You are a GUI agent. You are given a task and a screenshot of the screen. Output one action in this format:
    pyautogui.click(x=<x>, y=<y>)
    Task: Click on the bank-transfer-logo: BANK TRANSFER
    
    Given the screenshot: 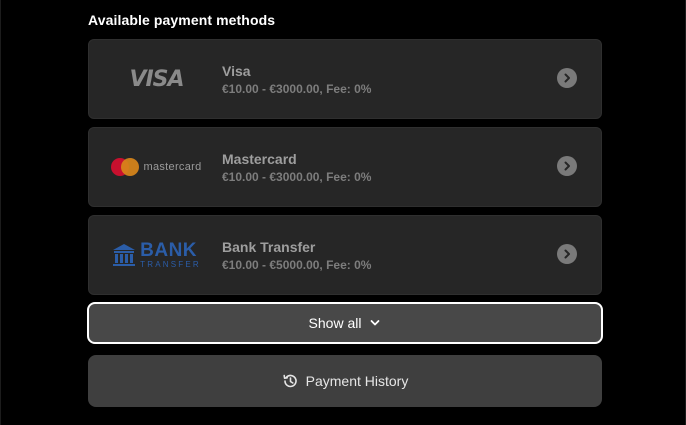 What is the action you would take?
    pyautogui.click(x=156, y=255)
    